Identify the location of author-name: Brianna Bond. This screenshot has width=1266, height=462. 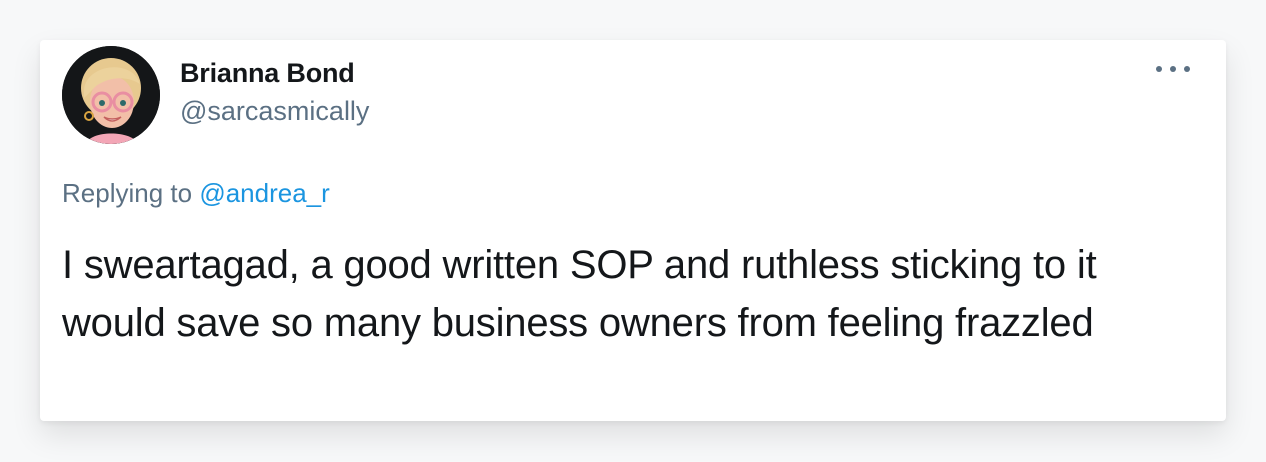
(267, 73).